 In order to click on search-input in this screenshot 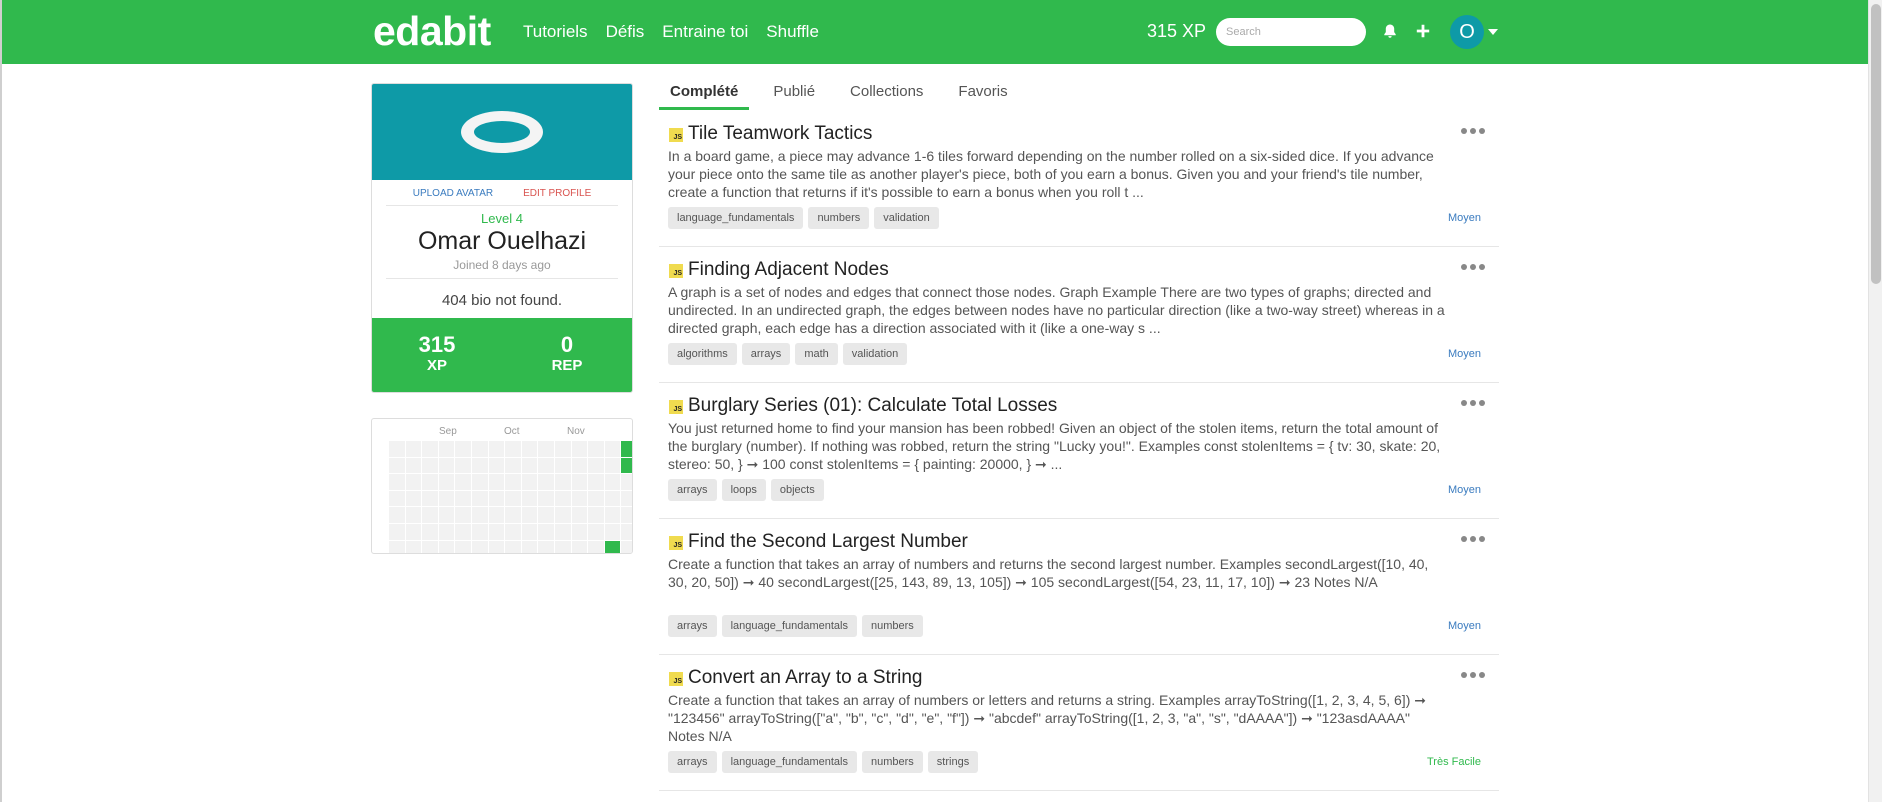, I will do `click(1291, 32)`.